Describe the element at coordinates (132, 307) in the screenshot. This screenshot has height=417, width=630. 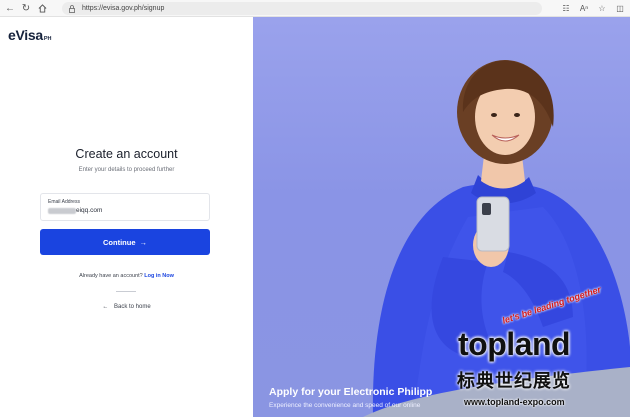
I see `back-home-label: Back to home` at that location.